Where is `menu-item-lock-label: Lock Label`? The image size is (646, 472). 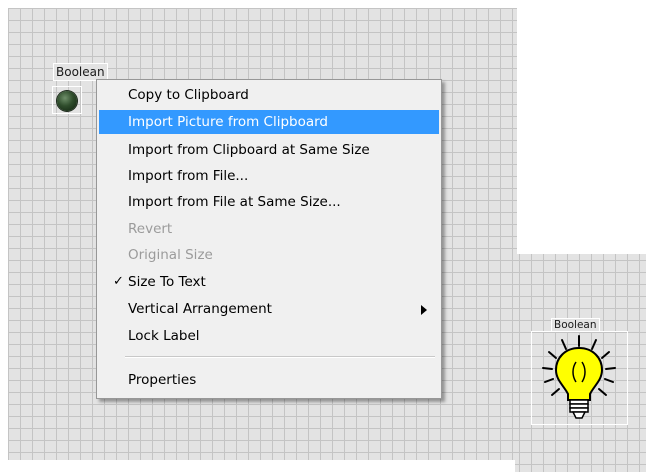
menu-item-lock-label: Lock Label is located at coordinates (269, 336).